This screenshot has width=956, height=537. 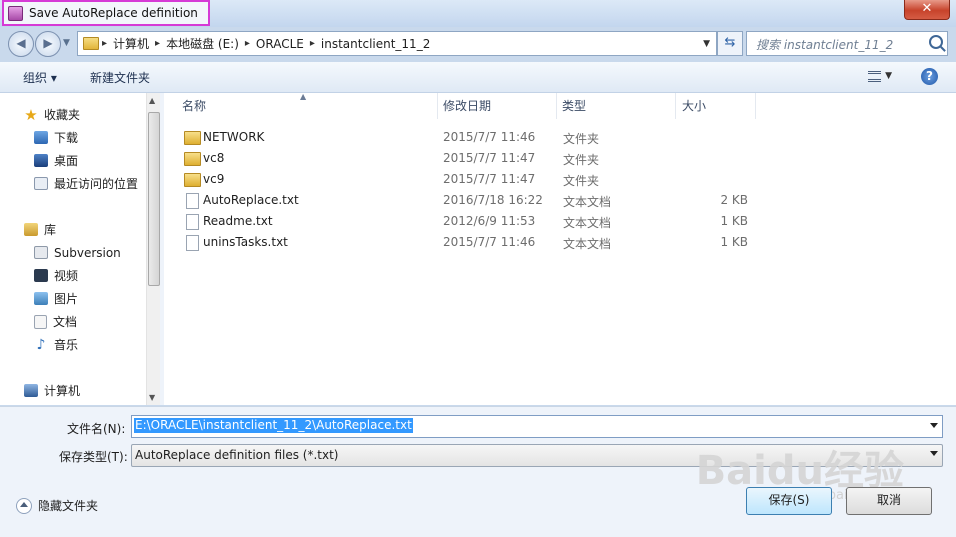 What do you see at coordinates (874, 76) in the screenshot?
I see `view-options-icon` at bounding box center [874, 76].